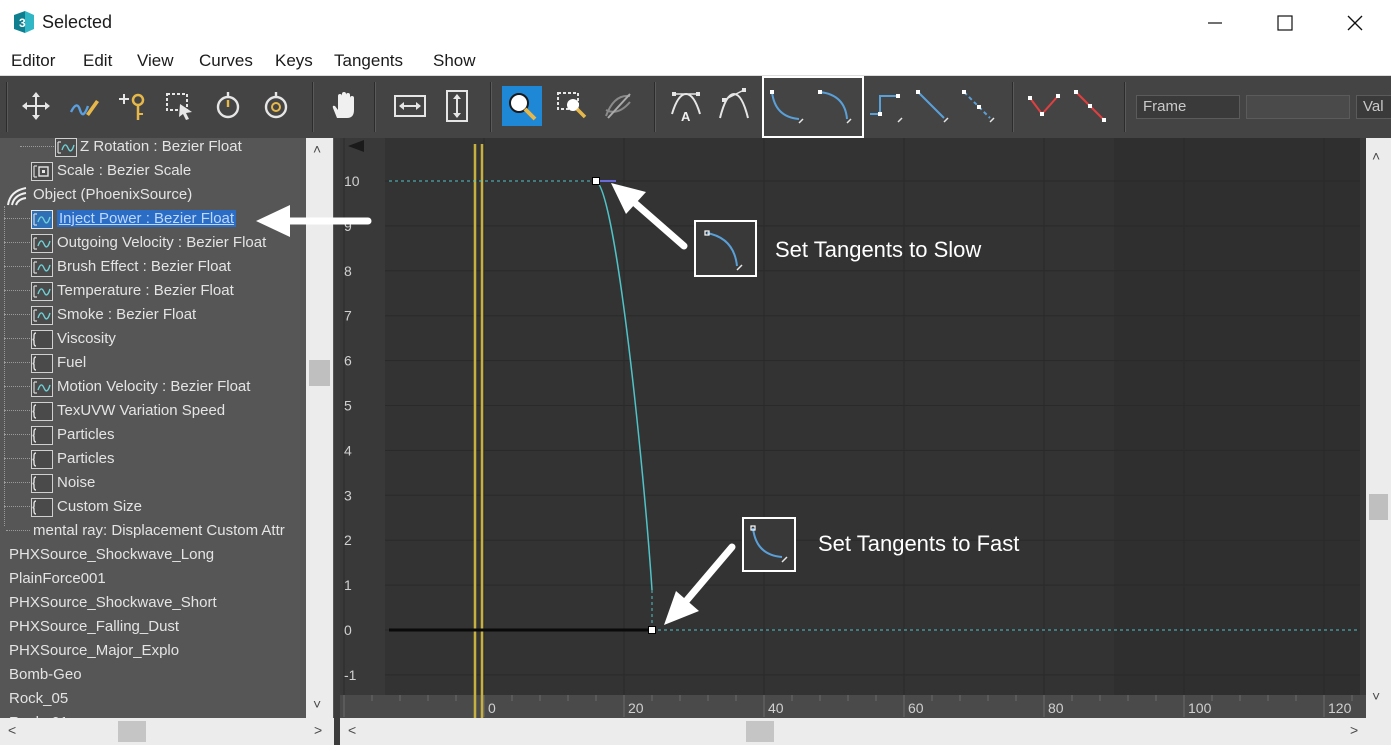 This screenshot has width=1391, height=745. What do you see at coordinates (1056, 708) in the screenshot?
I see `x-tick-label: 80` at bounding box center [1056, 708].